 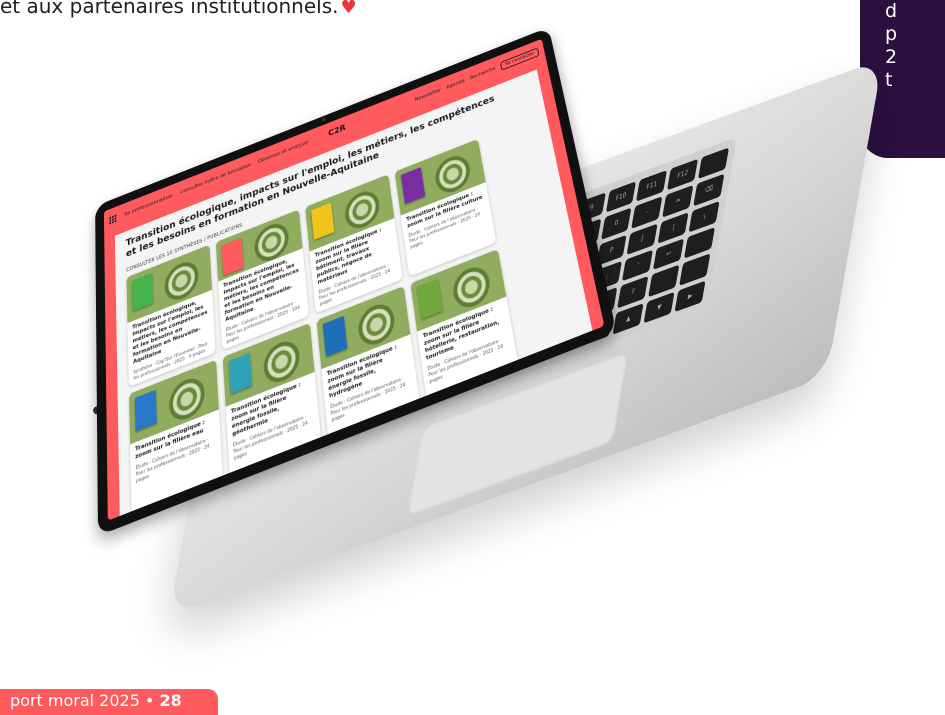 What do you see at coordinates (323, 119) in the screenshot?
I see `camera-icon` at bounding box center [323, 119].